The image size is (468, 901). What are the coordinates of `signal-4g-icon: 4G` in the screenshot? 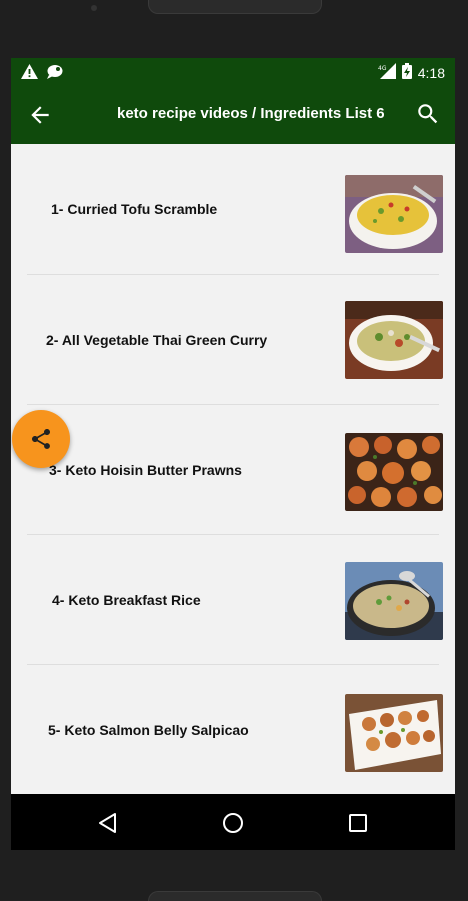 It's located at (387, 72).